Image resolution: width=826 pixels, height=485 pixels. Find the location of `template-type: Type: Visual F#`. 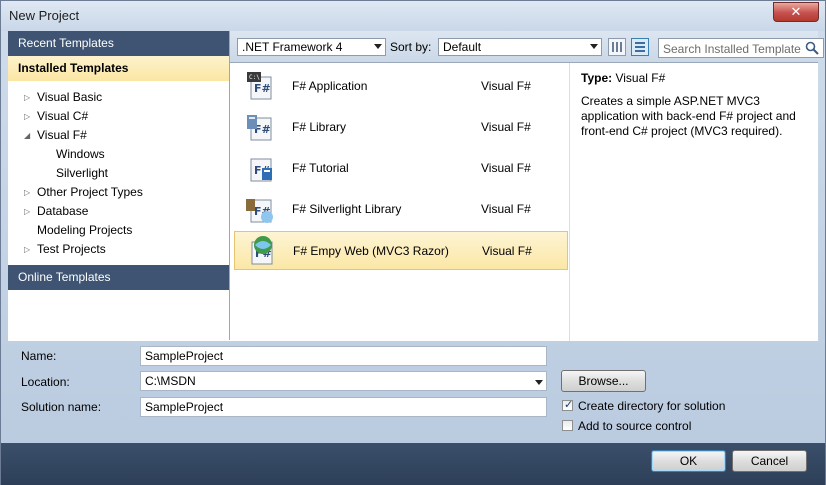

template-type: Type: Visual F# is located at coordinates (623, 78).